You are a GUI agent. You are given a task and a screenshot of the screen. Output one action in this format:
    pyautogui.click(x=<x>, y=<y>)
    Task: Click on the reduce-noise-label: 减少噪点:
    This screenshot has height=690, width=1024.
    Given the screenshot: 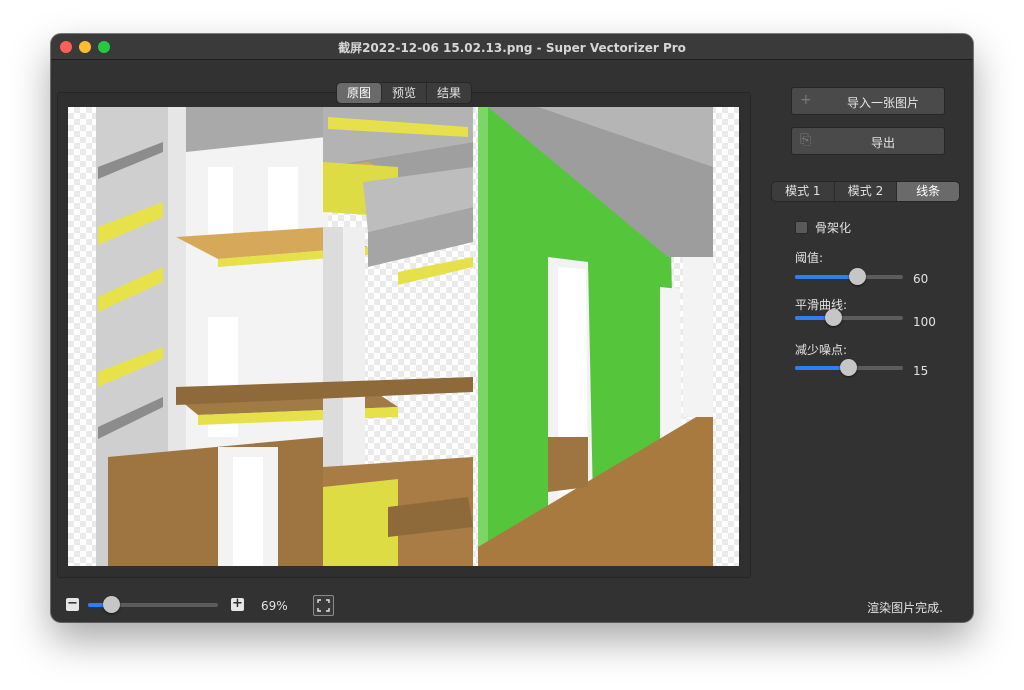 What is the action you would take?
    pyautogui.click(x=821, y=350)
    